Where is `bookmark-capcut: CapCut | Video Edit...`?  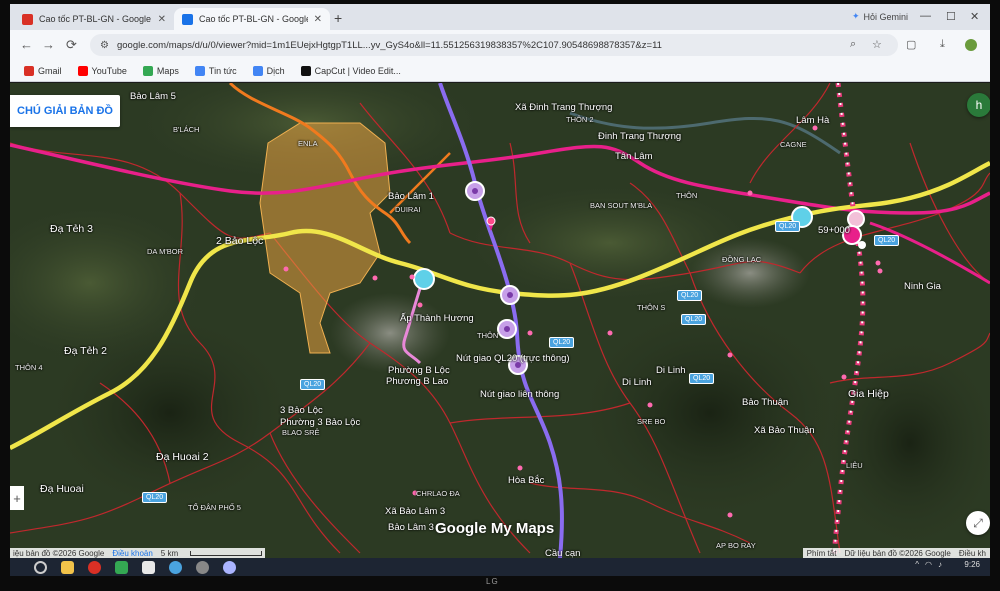 bookmark-capcut: CapCut | Video Edit... is located at coordinates (350, 70).